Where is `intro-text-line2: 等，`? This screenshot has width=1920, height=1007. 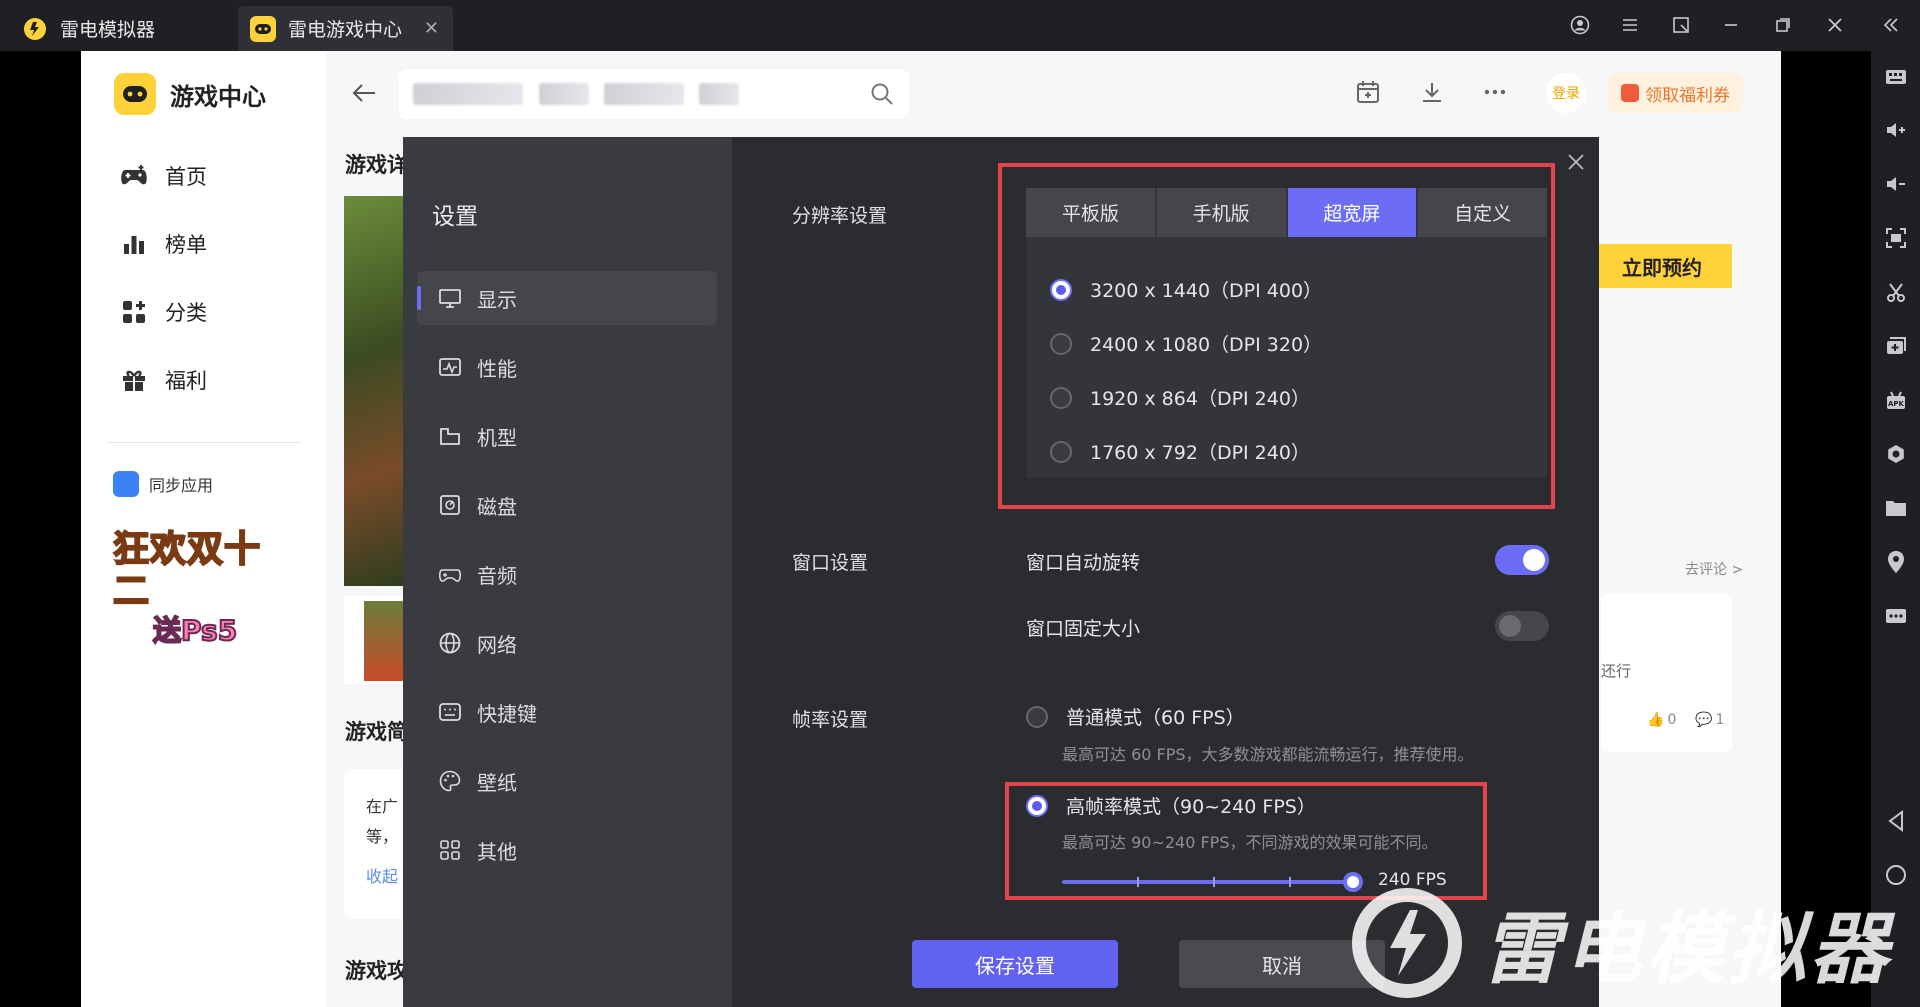 intro-text-line2: 等， is located at coordinates (382, 836).